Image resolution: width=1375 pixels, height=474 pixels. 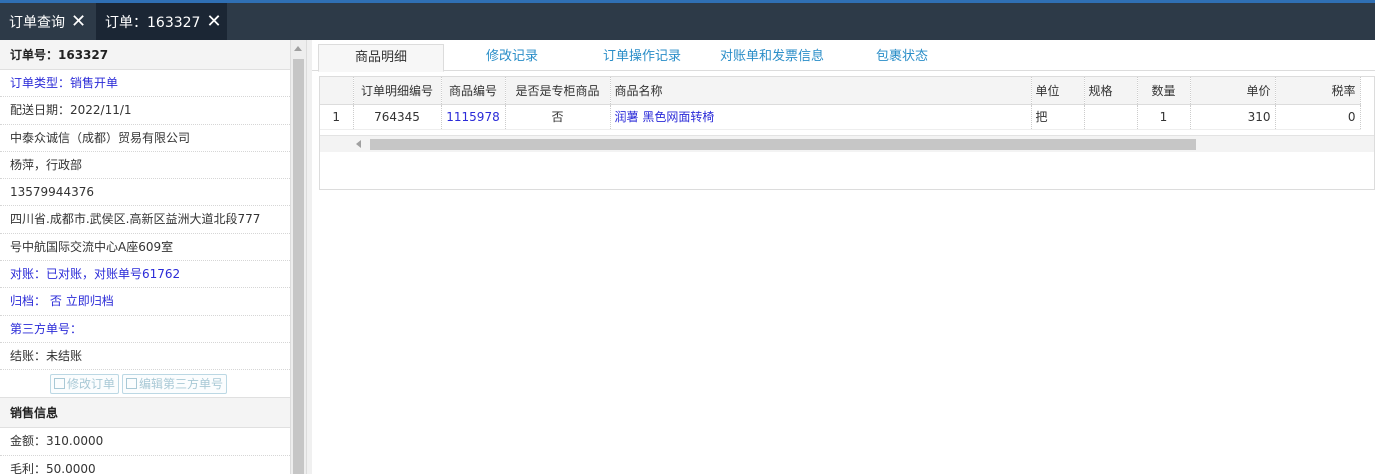 What do you see at coordinates (1164, 91) in the screenshot?
I see `col-quantity: 数量` at bounding box center [1164, 91].